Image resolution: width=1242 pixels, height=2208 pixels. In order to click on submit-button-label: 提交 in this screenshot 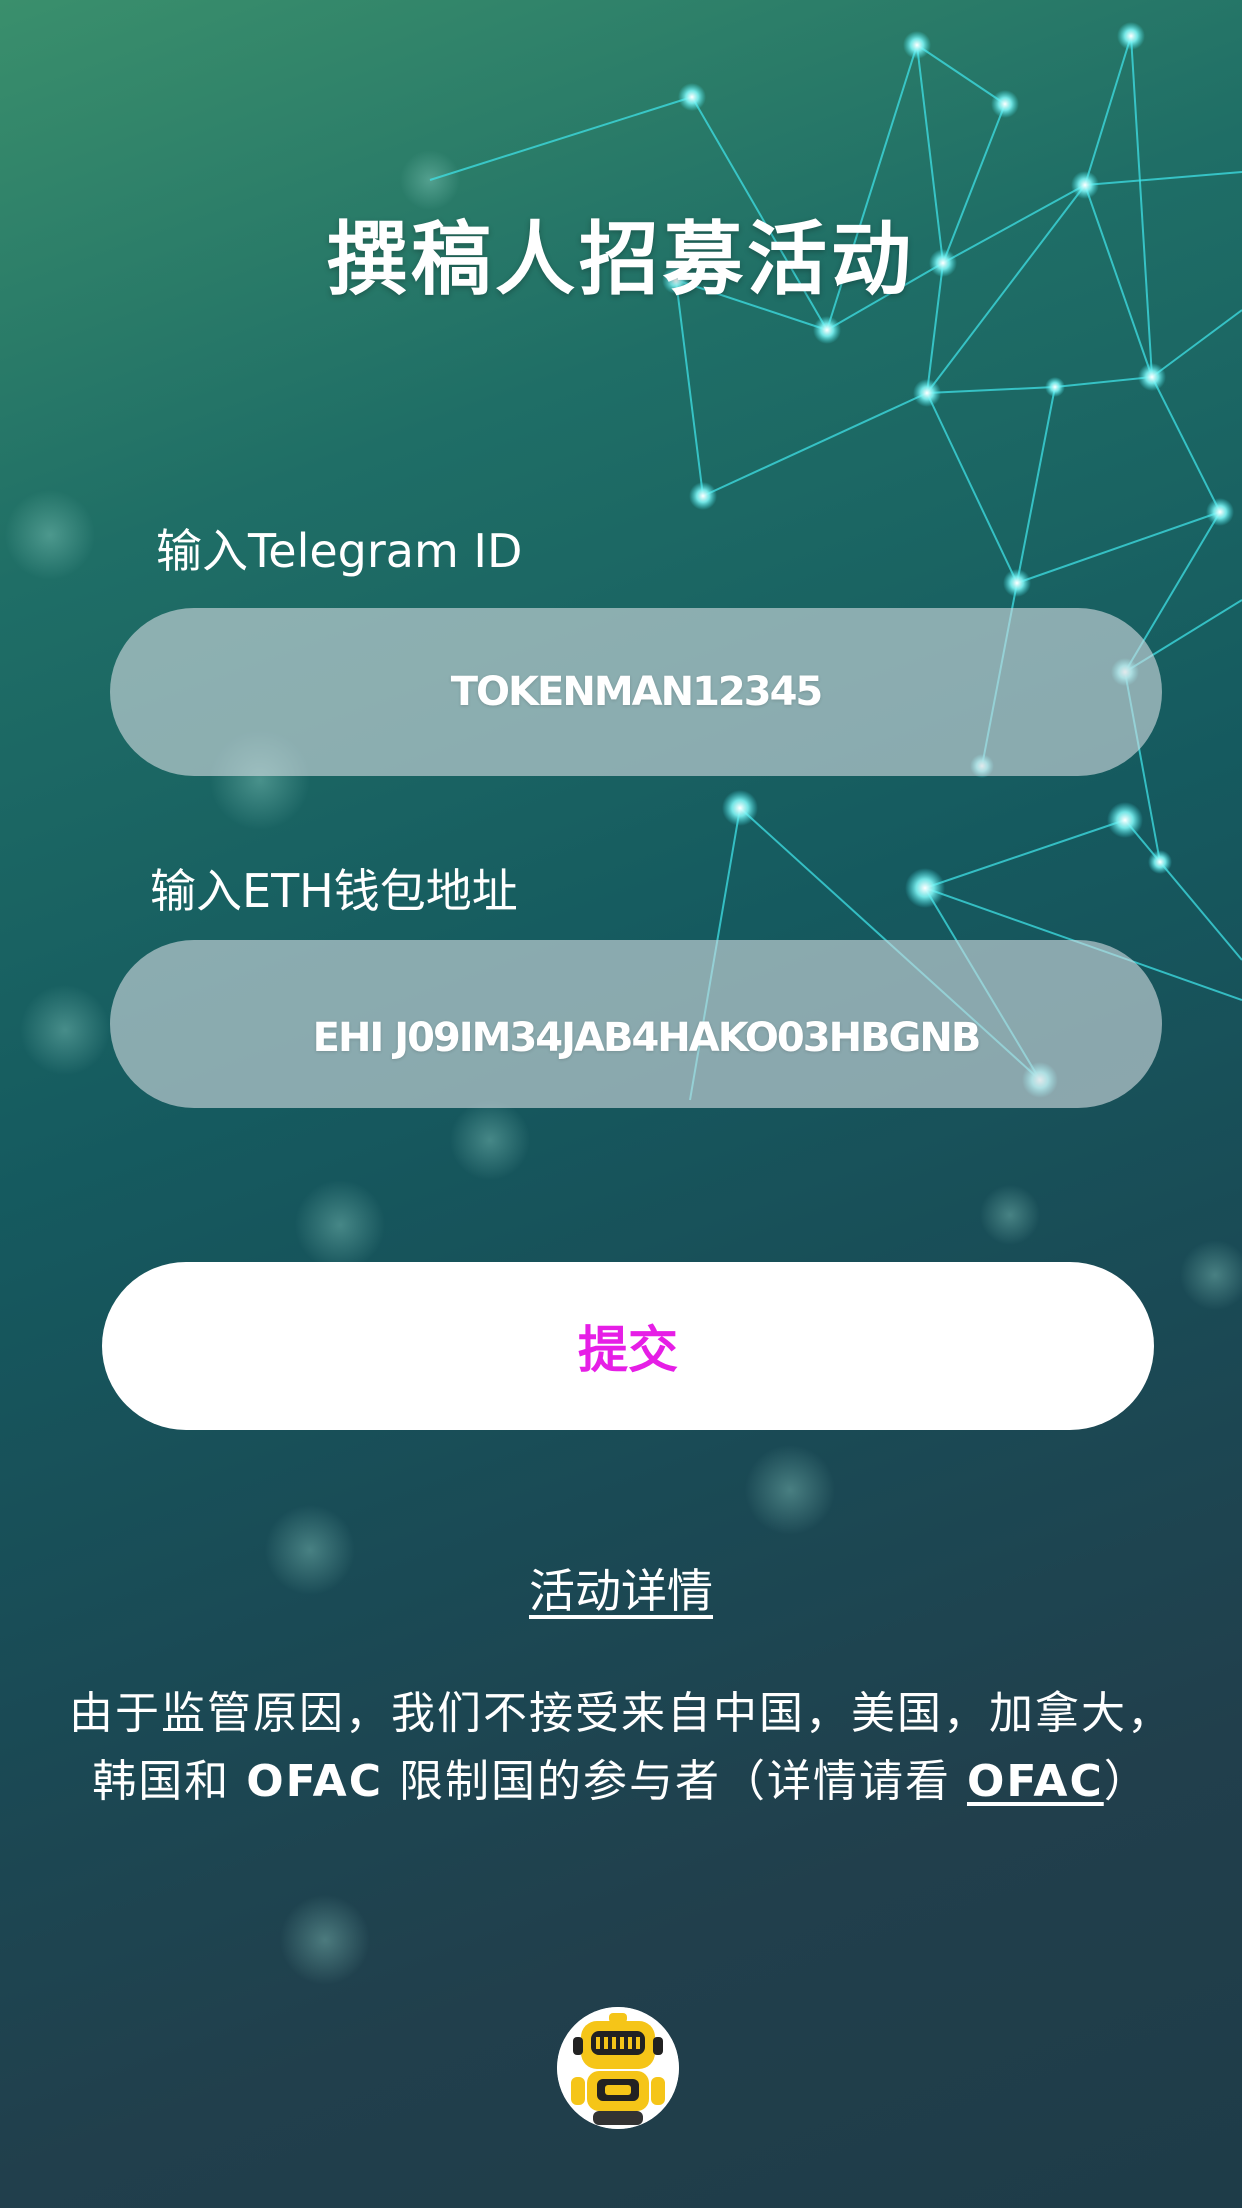, I will do `click(628, 1350)`.